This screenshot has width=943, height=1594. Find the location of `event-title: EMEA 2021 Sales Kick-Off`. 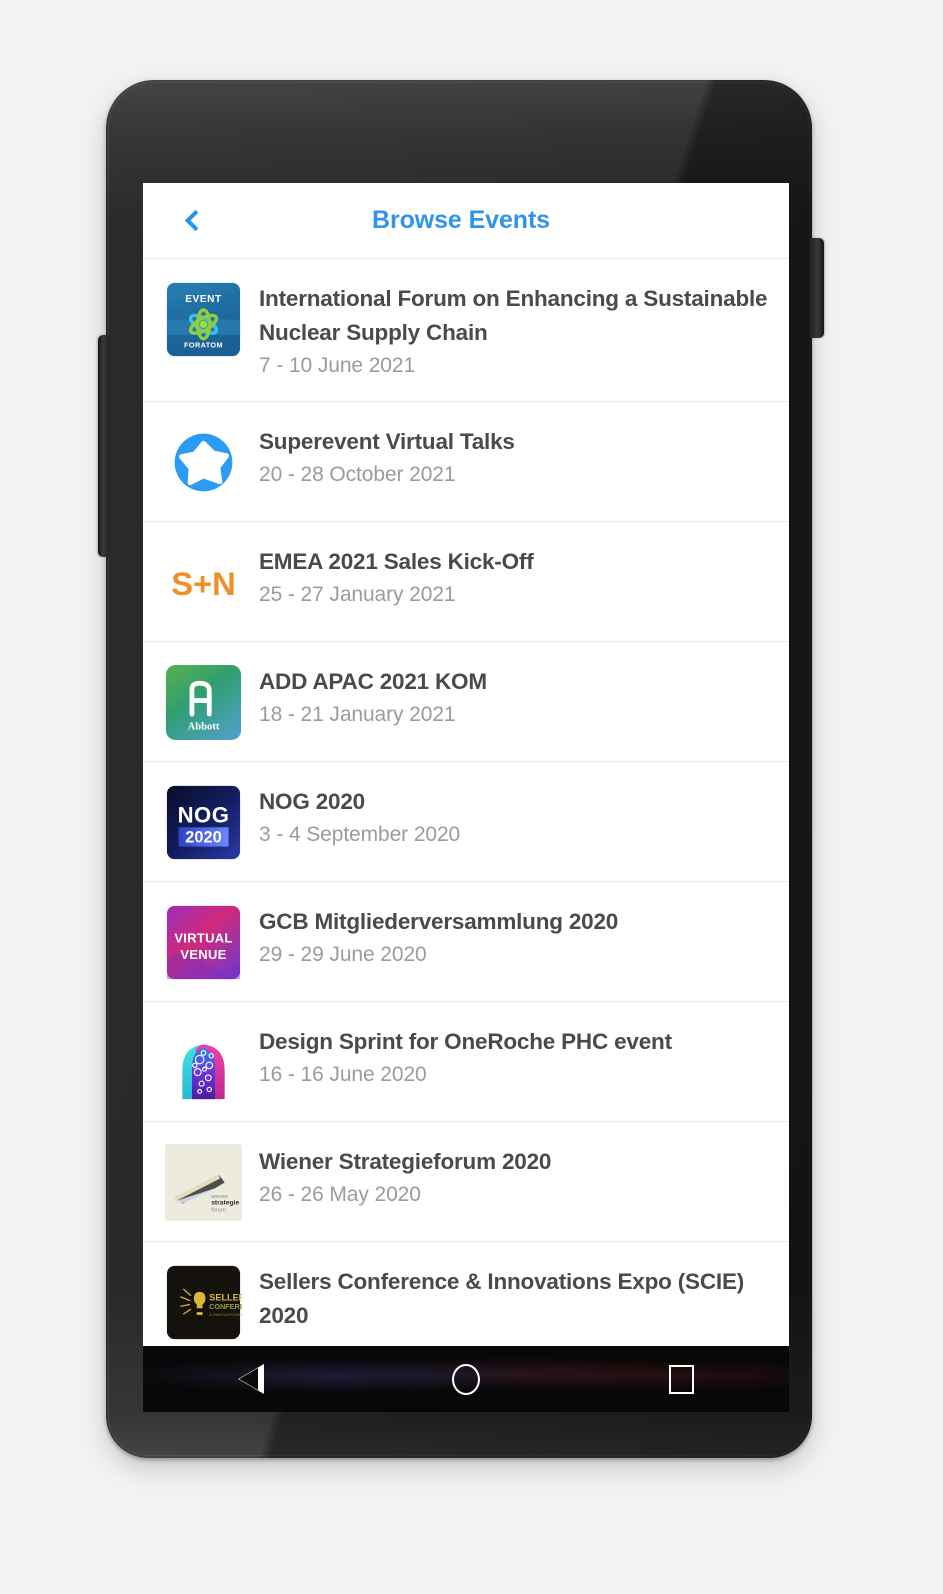

event-title: EMEA 2021 Sales Kick-Off is located at coordinates (396, 561).